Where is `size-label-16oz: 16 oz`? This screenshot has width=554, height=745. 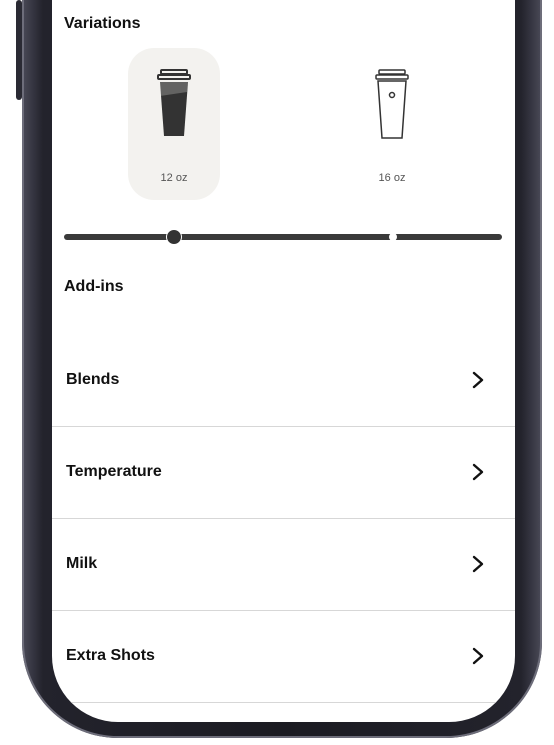 size-label-16oz: 16 oz is located at coordinates (392, 178).